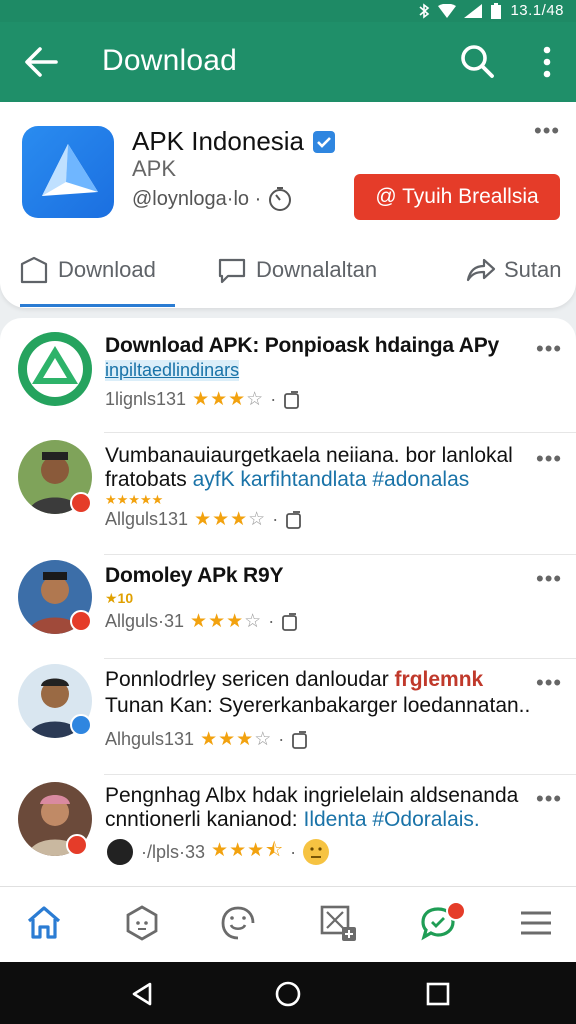  Describe the element at coordinates (473, 10) in the screenshot. I see `signal-icon` at that location.